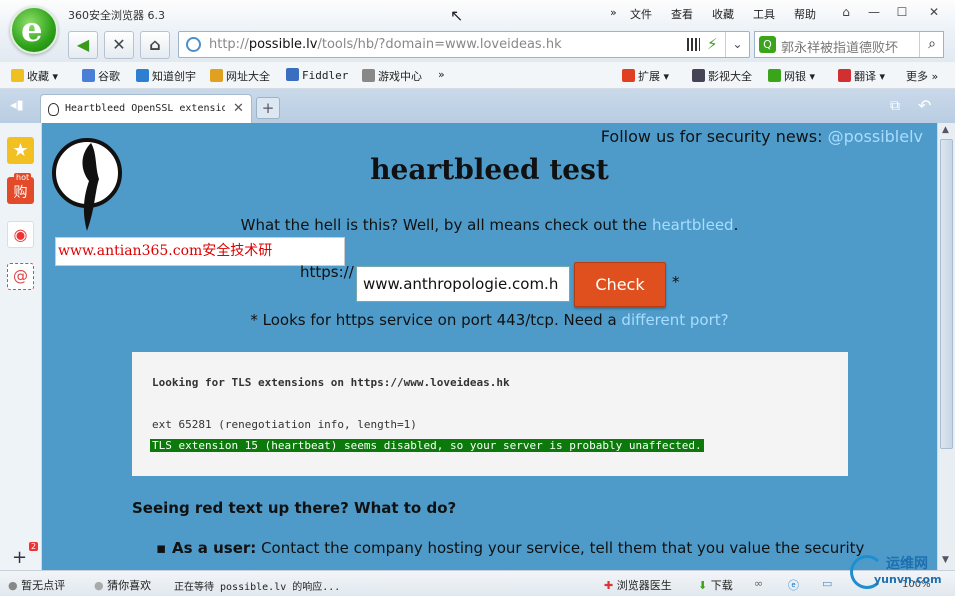 The height and width of the screenshot is (596, 955). Describe the element at coordinates (34, 30) in the screenshot. I see `browser-logo-icon: e` at that location.